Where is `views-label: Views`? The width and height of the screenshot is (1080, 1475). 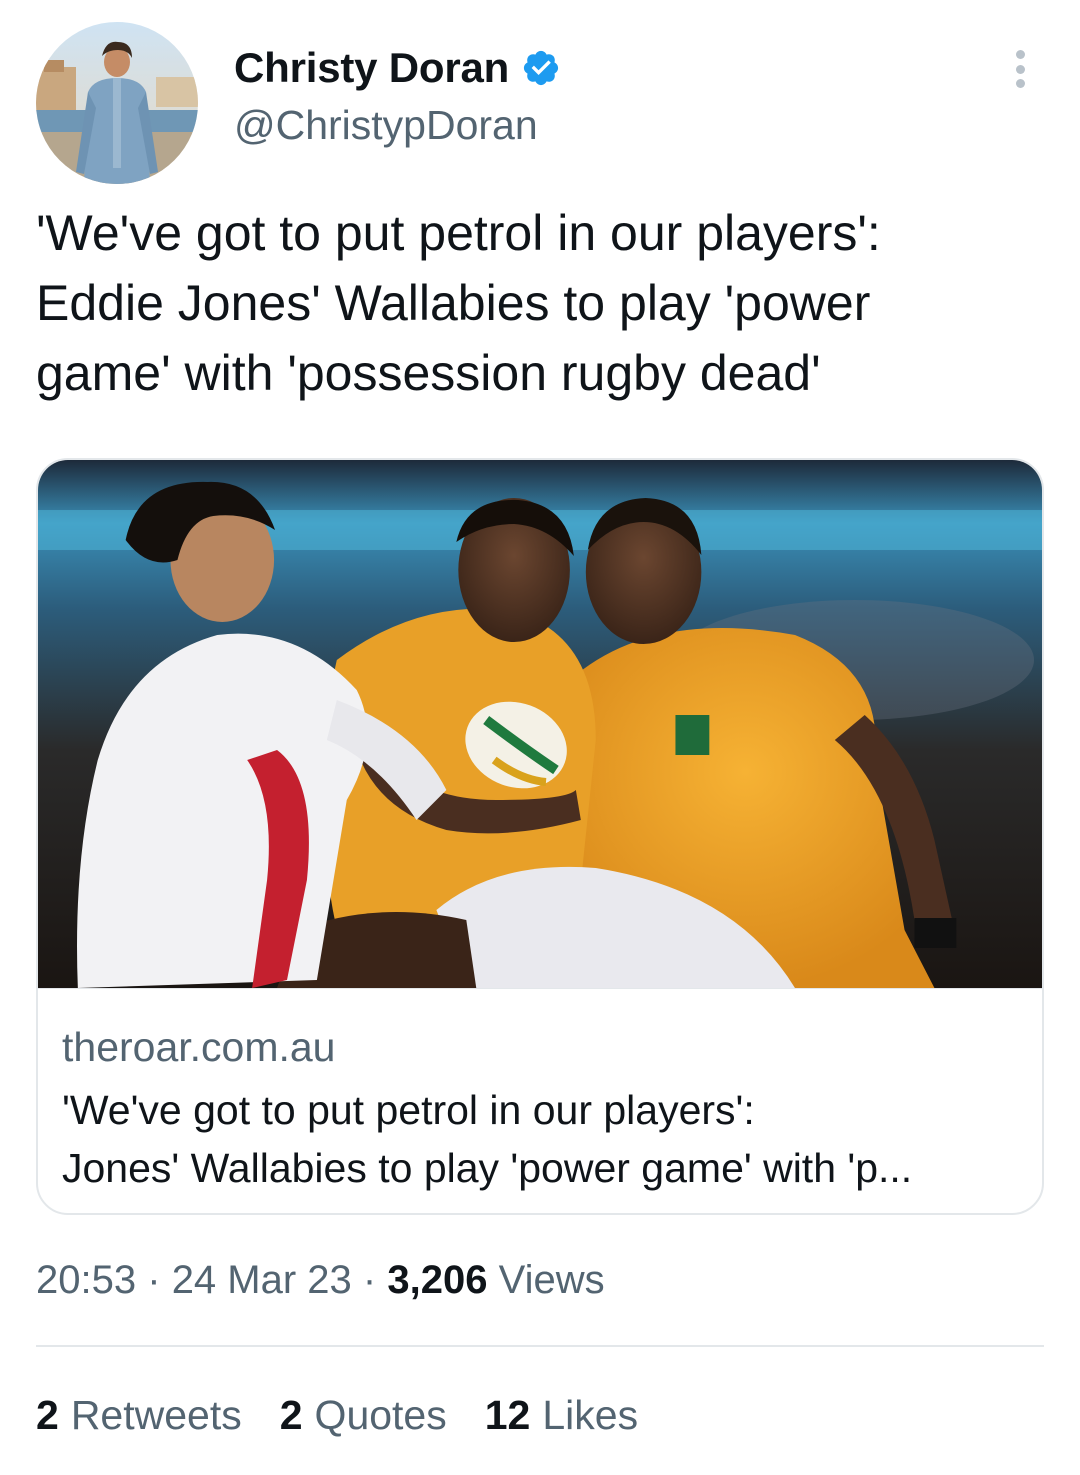
views-label: Views is located at coordinates (551, 1280).